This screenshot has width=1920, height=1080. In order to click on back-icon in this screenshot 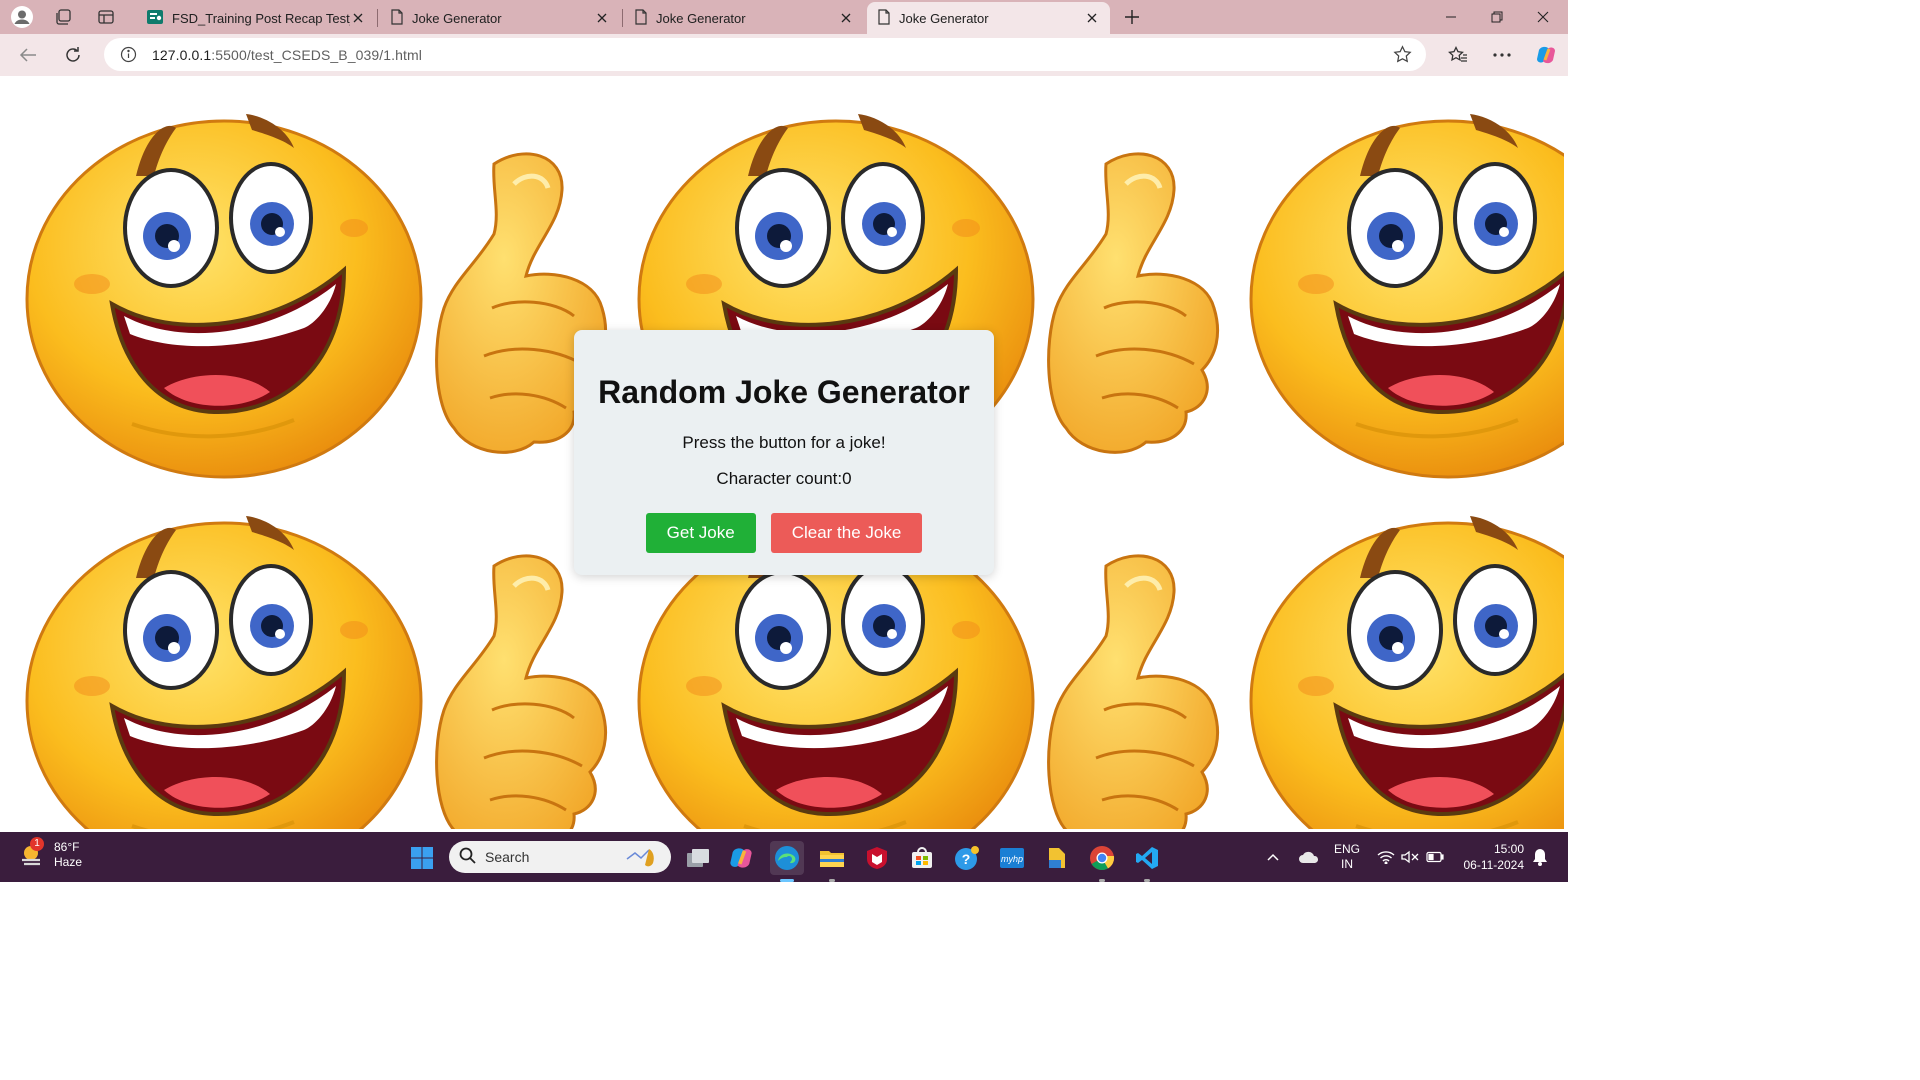, I will do `click(28, 55)`.